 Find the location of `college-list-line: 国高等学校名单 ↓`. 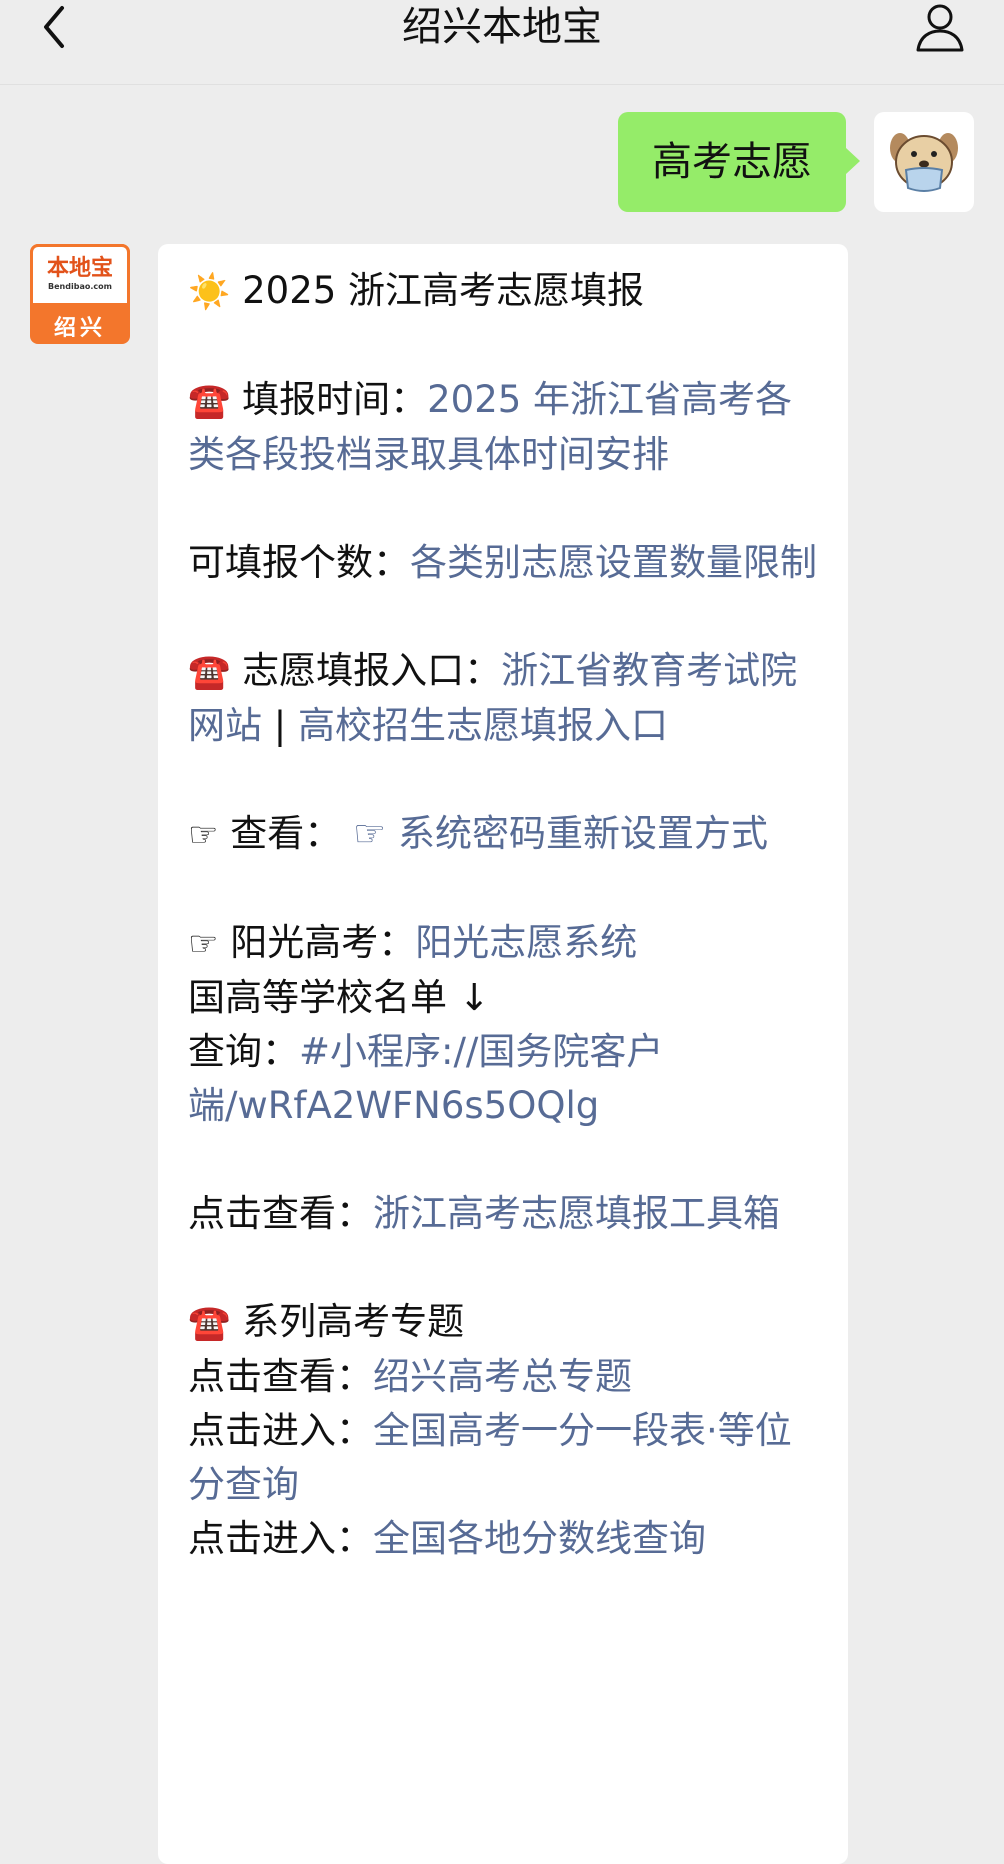

college-list-line: 国高等学校名单 ↓ is located at coordinates (339, 997).